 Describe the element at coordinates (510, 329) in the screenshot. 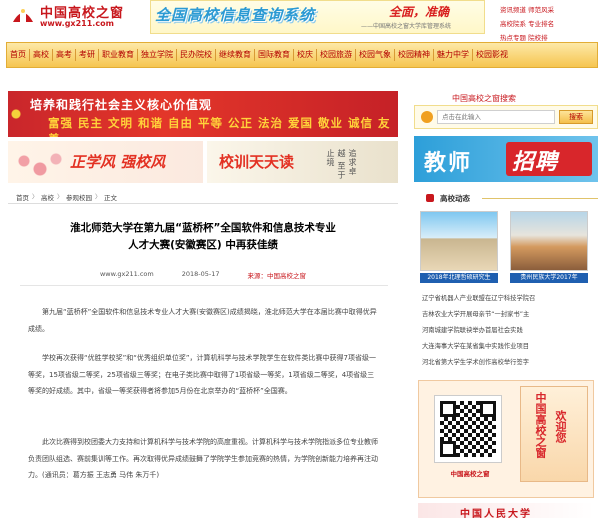

I see `news-list-item: 河南城建学院联袂举办首届社会实践` at that location.